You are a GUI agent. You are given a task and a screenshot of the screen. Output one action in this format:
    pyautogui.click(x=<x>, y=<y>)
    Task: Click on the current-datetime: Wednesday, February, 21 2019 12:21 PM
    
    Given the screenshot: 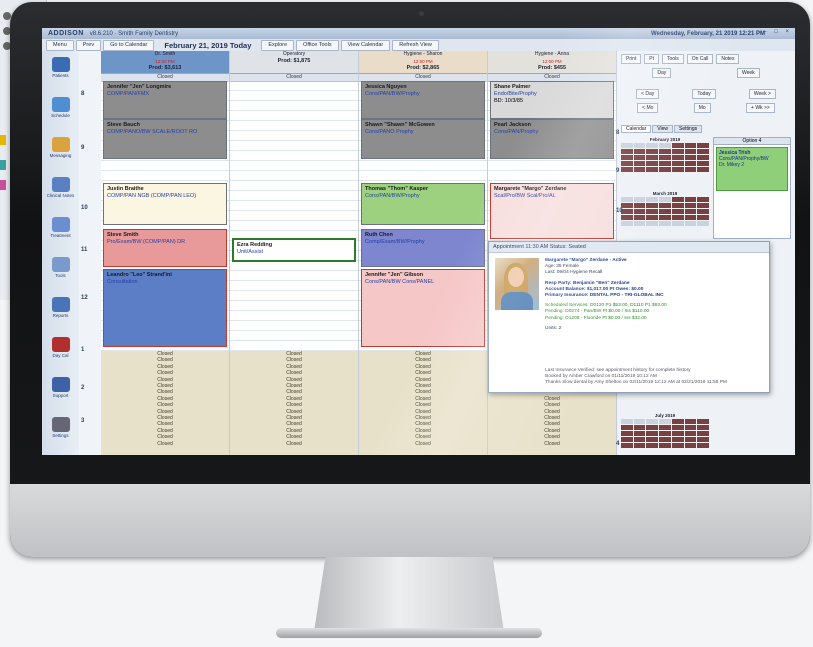 What is the action you would take?
    pyautogui.click(x=707, y=33)
    